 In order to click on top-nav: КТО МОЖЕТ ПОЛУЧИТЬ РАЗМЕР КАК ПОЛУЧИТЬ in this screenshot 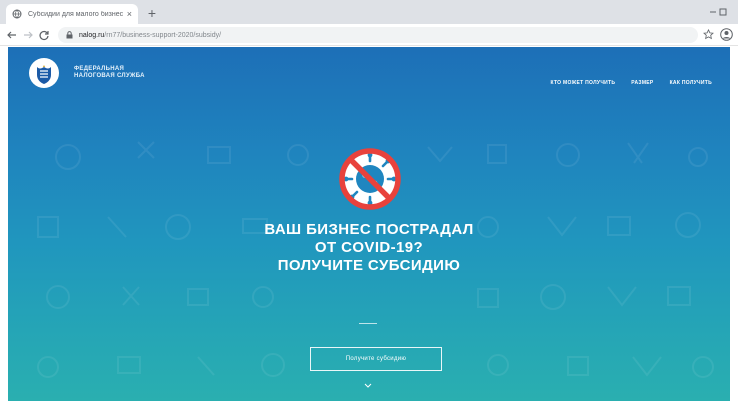, I will do `click(631, 83)`.